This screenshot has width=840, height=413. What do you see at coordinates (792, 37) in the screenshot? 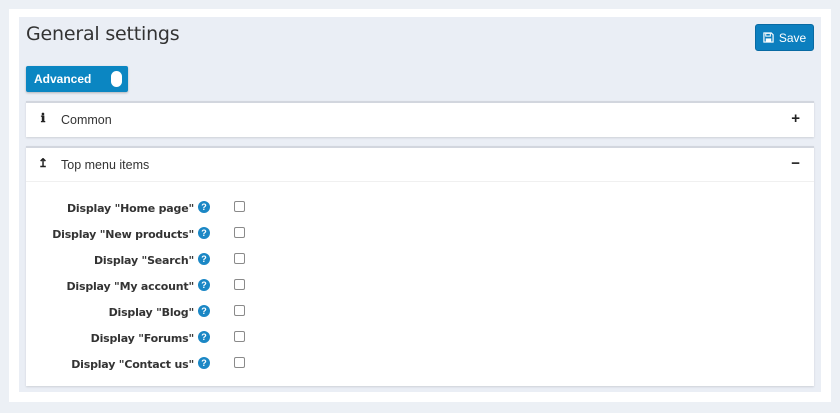
I see `save-label: Save` at bounding box center [792, 37].